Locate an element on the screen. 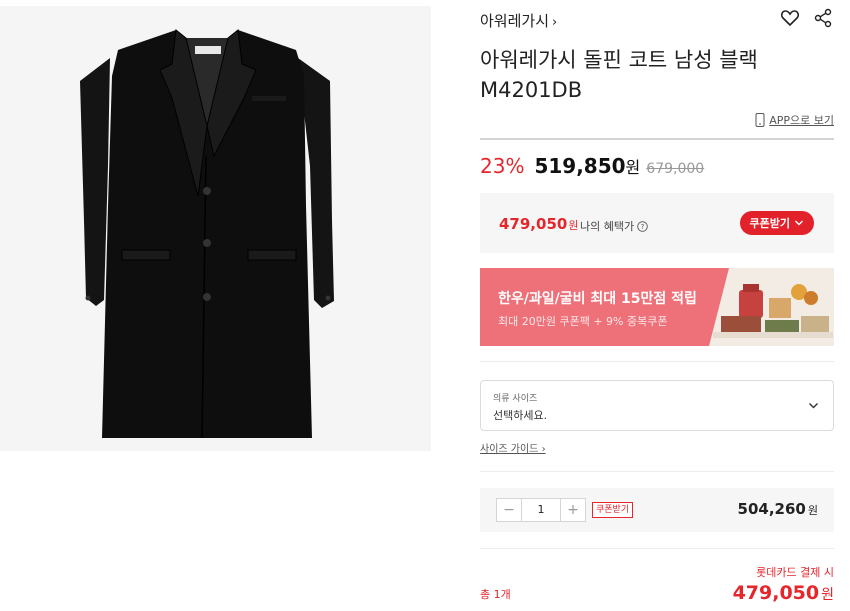 The height and width of the screenshot is (611, 850). app-view-link: APP으로 보기 is located at coordinates (794, 120).